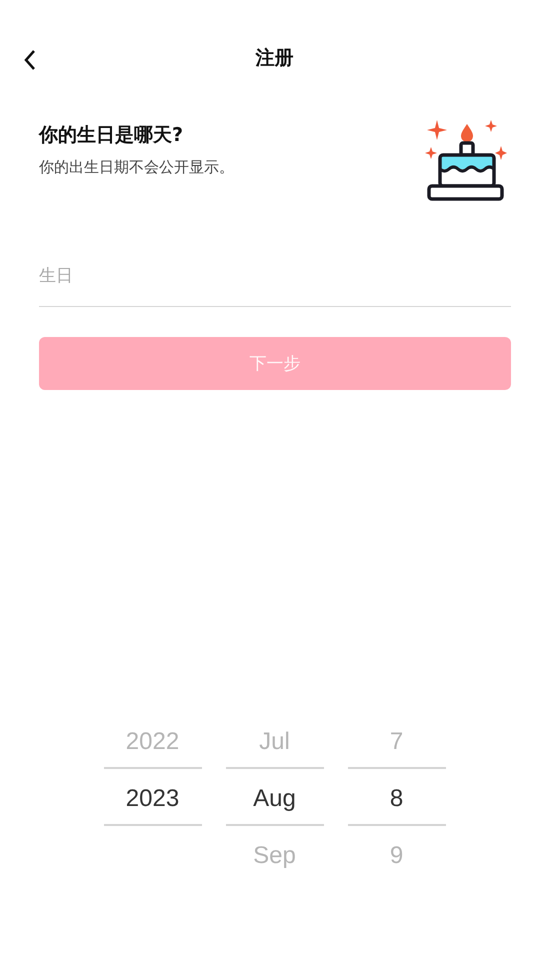  I want to click on back-icon, so click(30, 60).